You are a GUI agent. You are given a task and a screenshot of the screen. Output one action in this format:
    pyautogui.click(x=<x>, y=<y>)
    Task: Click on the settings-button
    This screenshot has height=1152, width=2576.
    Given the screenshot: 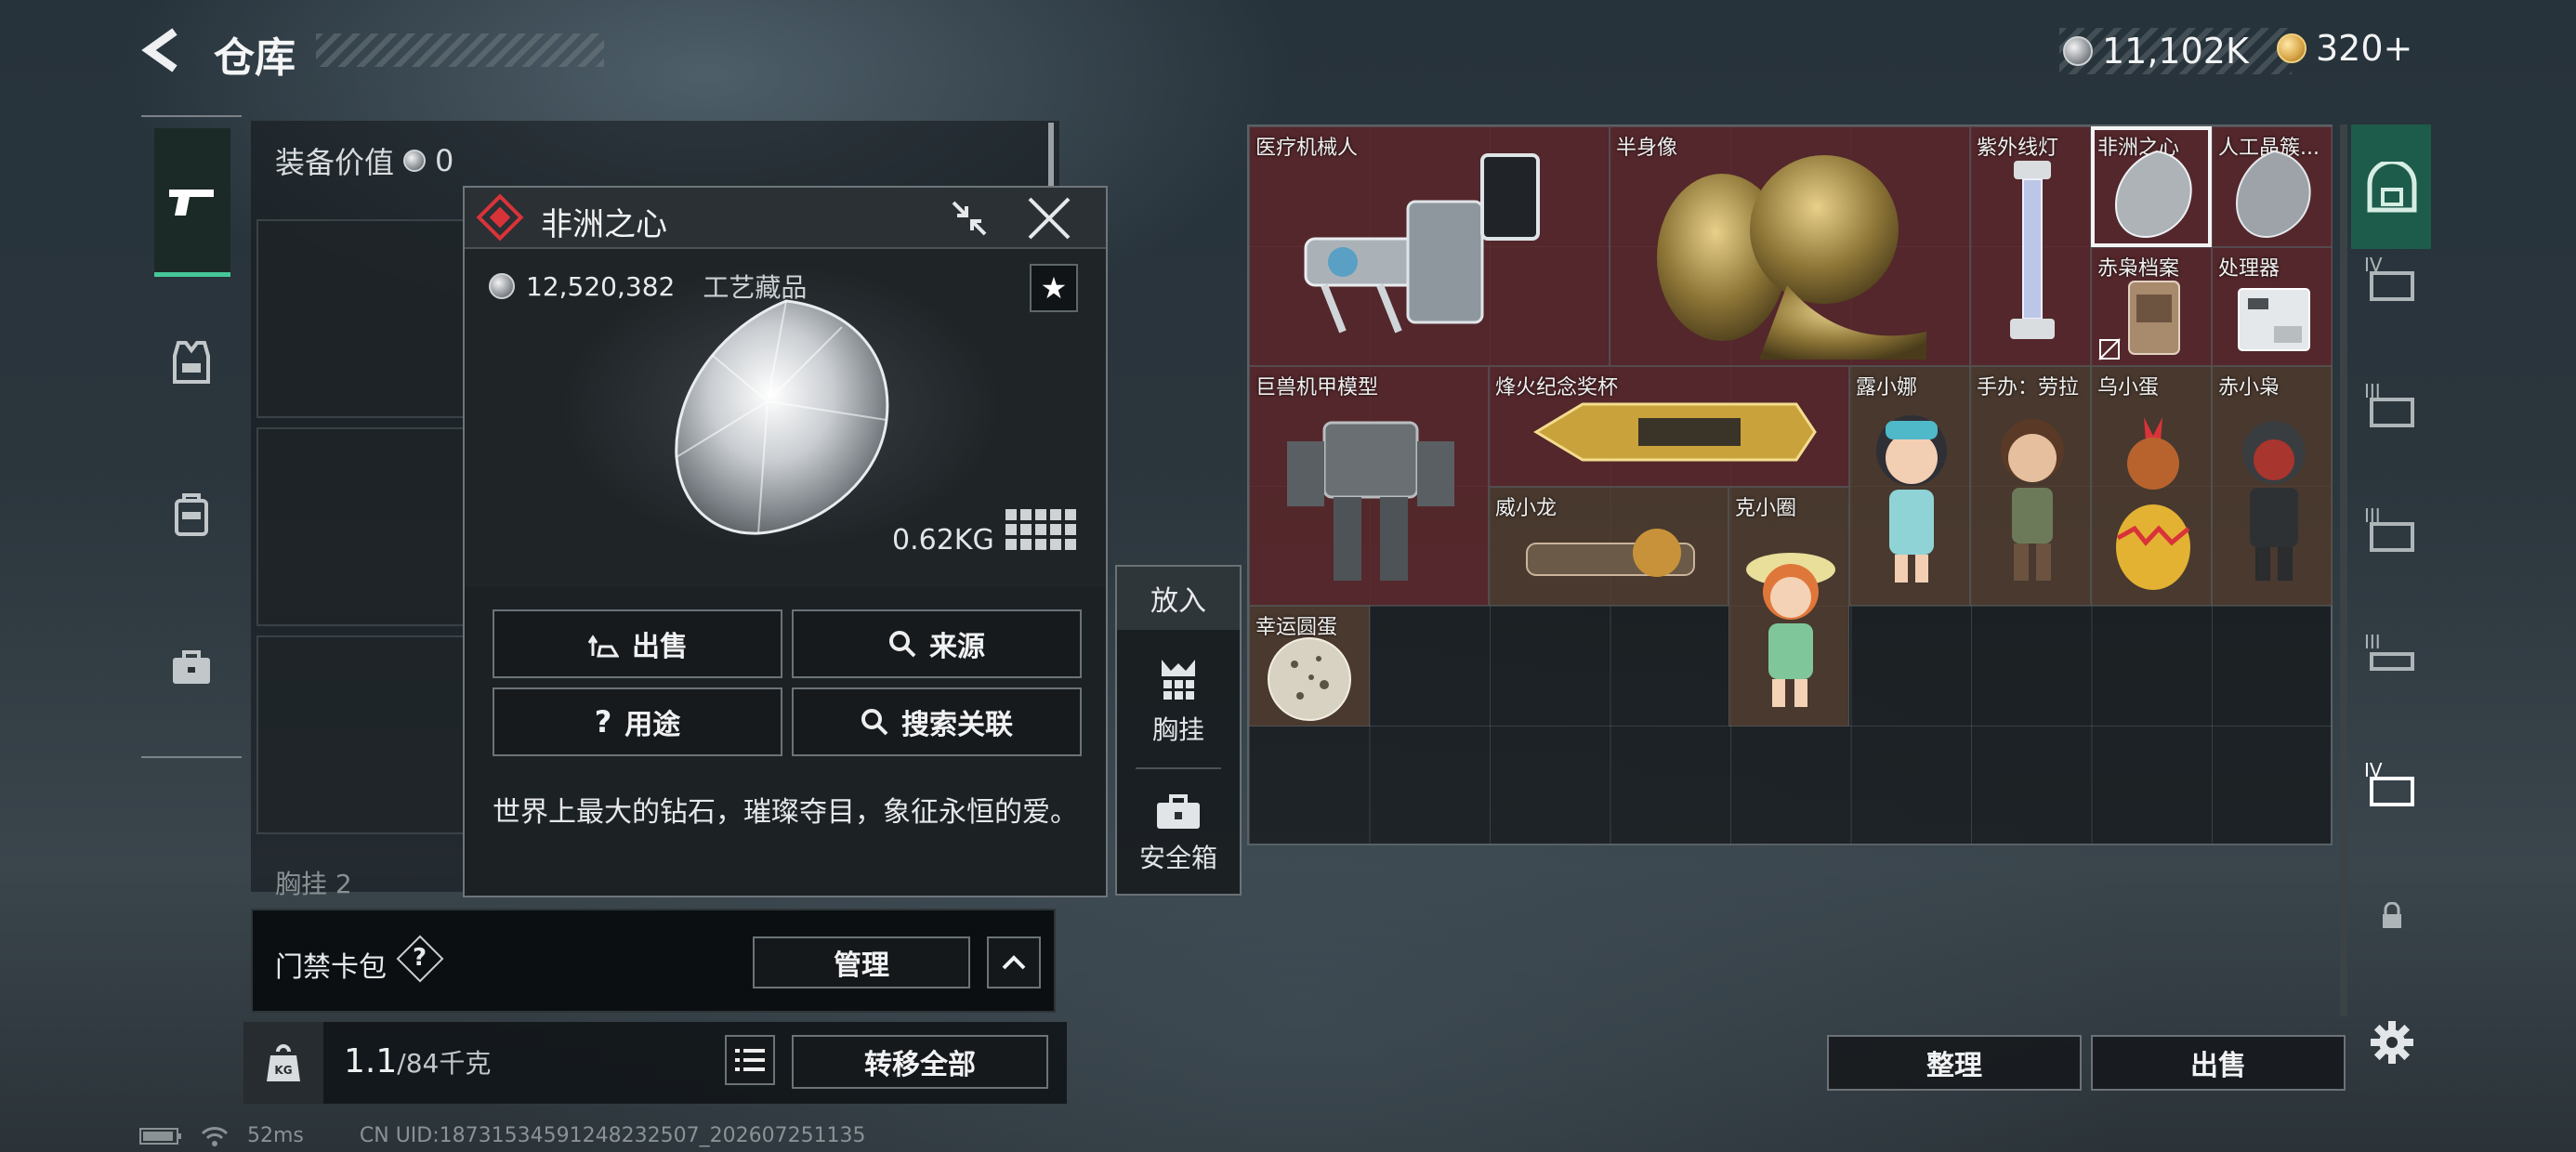 What is the action you would take?
    pyautogui.click(x=2392, y=1042)
    